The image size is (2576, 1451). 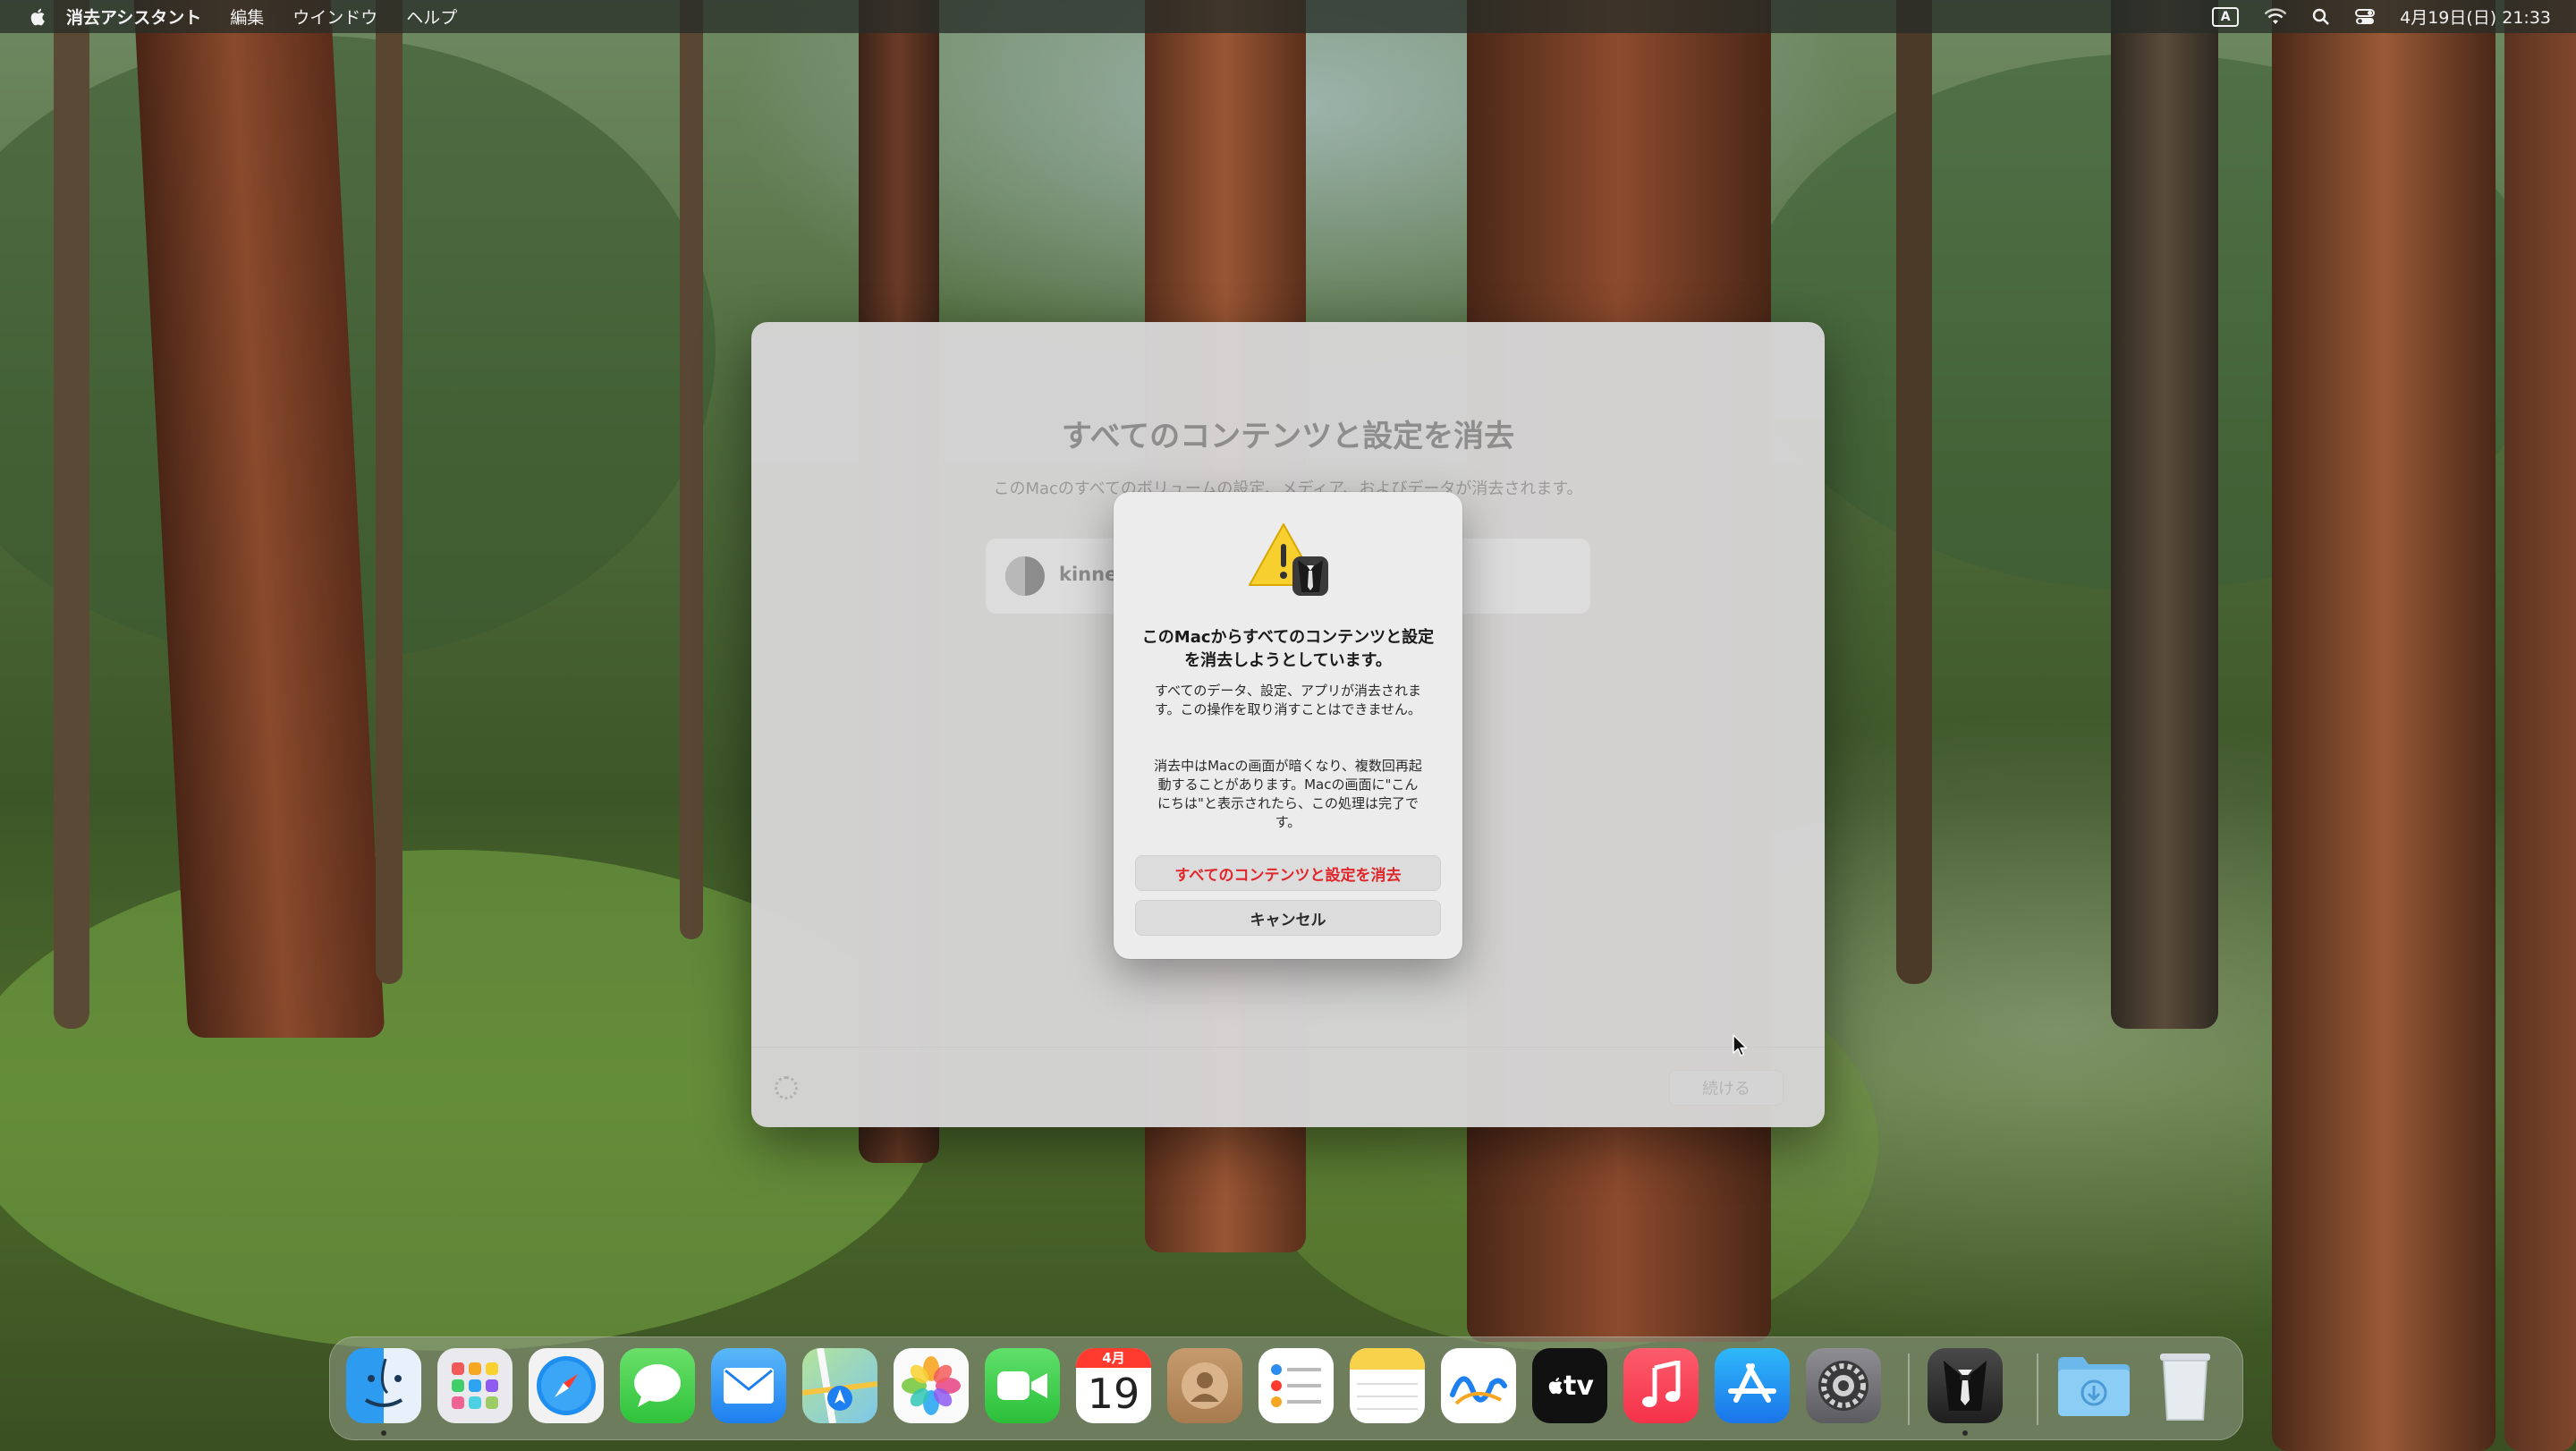 What do you see at coordinates (2275, 16) in the screenshot?
I see `wifi-icon` at bounding box center [2275, 16].